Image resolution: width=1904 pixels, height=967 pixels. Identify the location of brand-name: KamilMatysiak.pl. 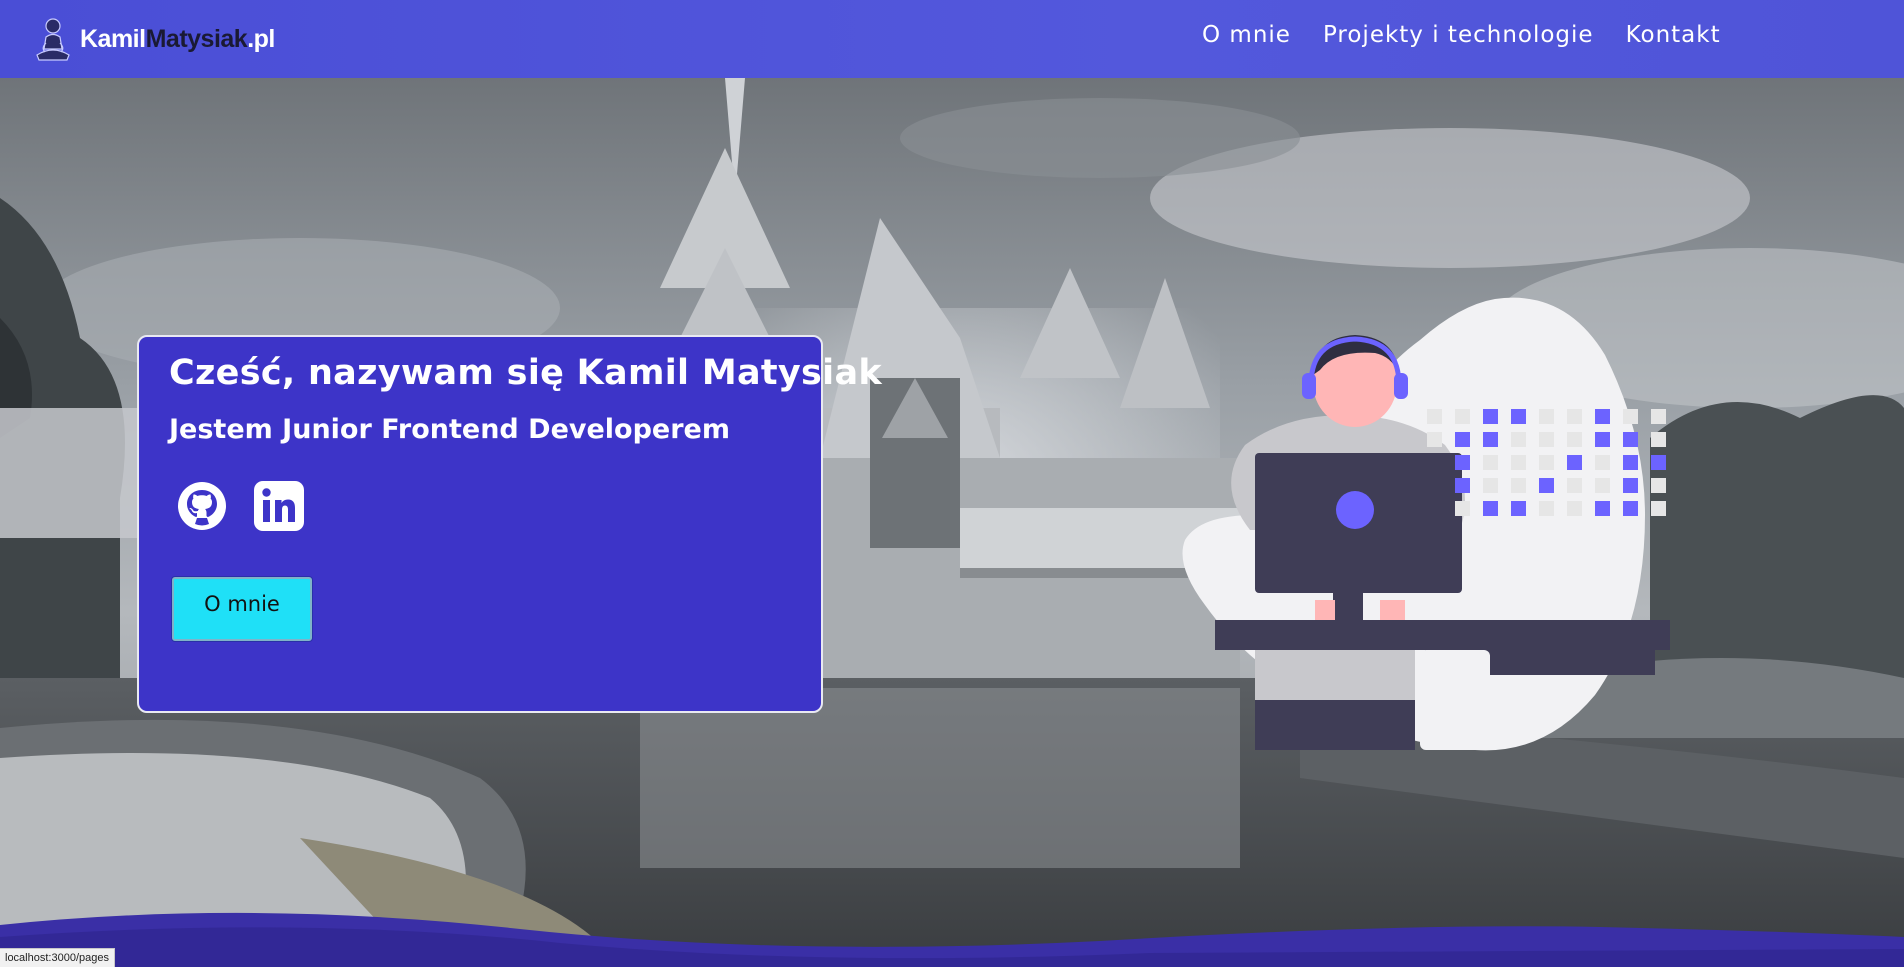
(177, 39).